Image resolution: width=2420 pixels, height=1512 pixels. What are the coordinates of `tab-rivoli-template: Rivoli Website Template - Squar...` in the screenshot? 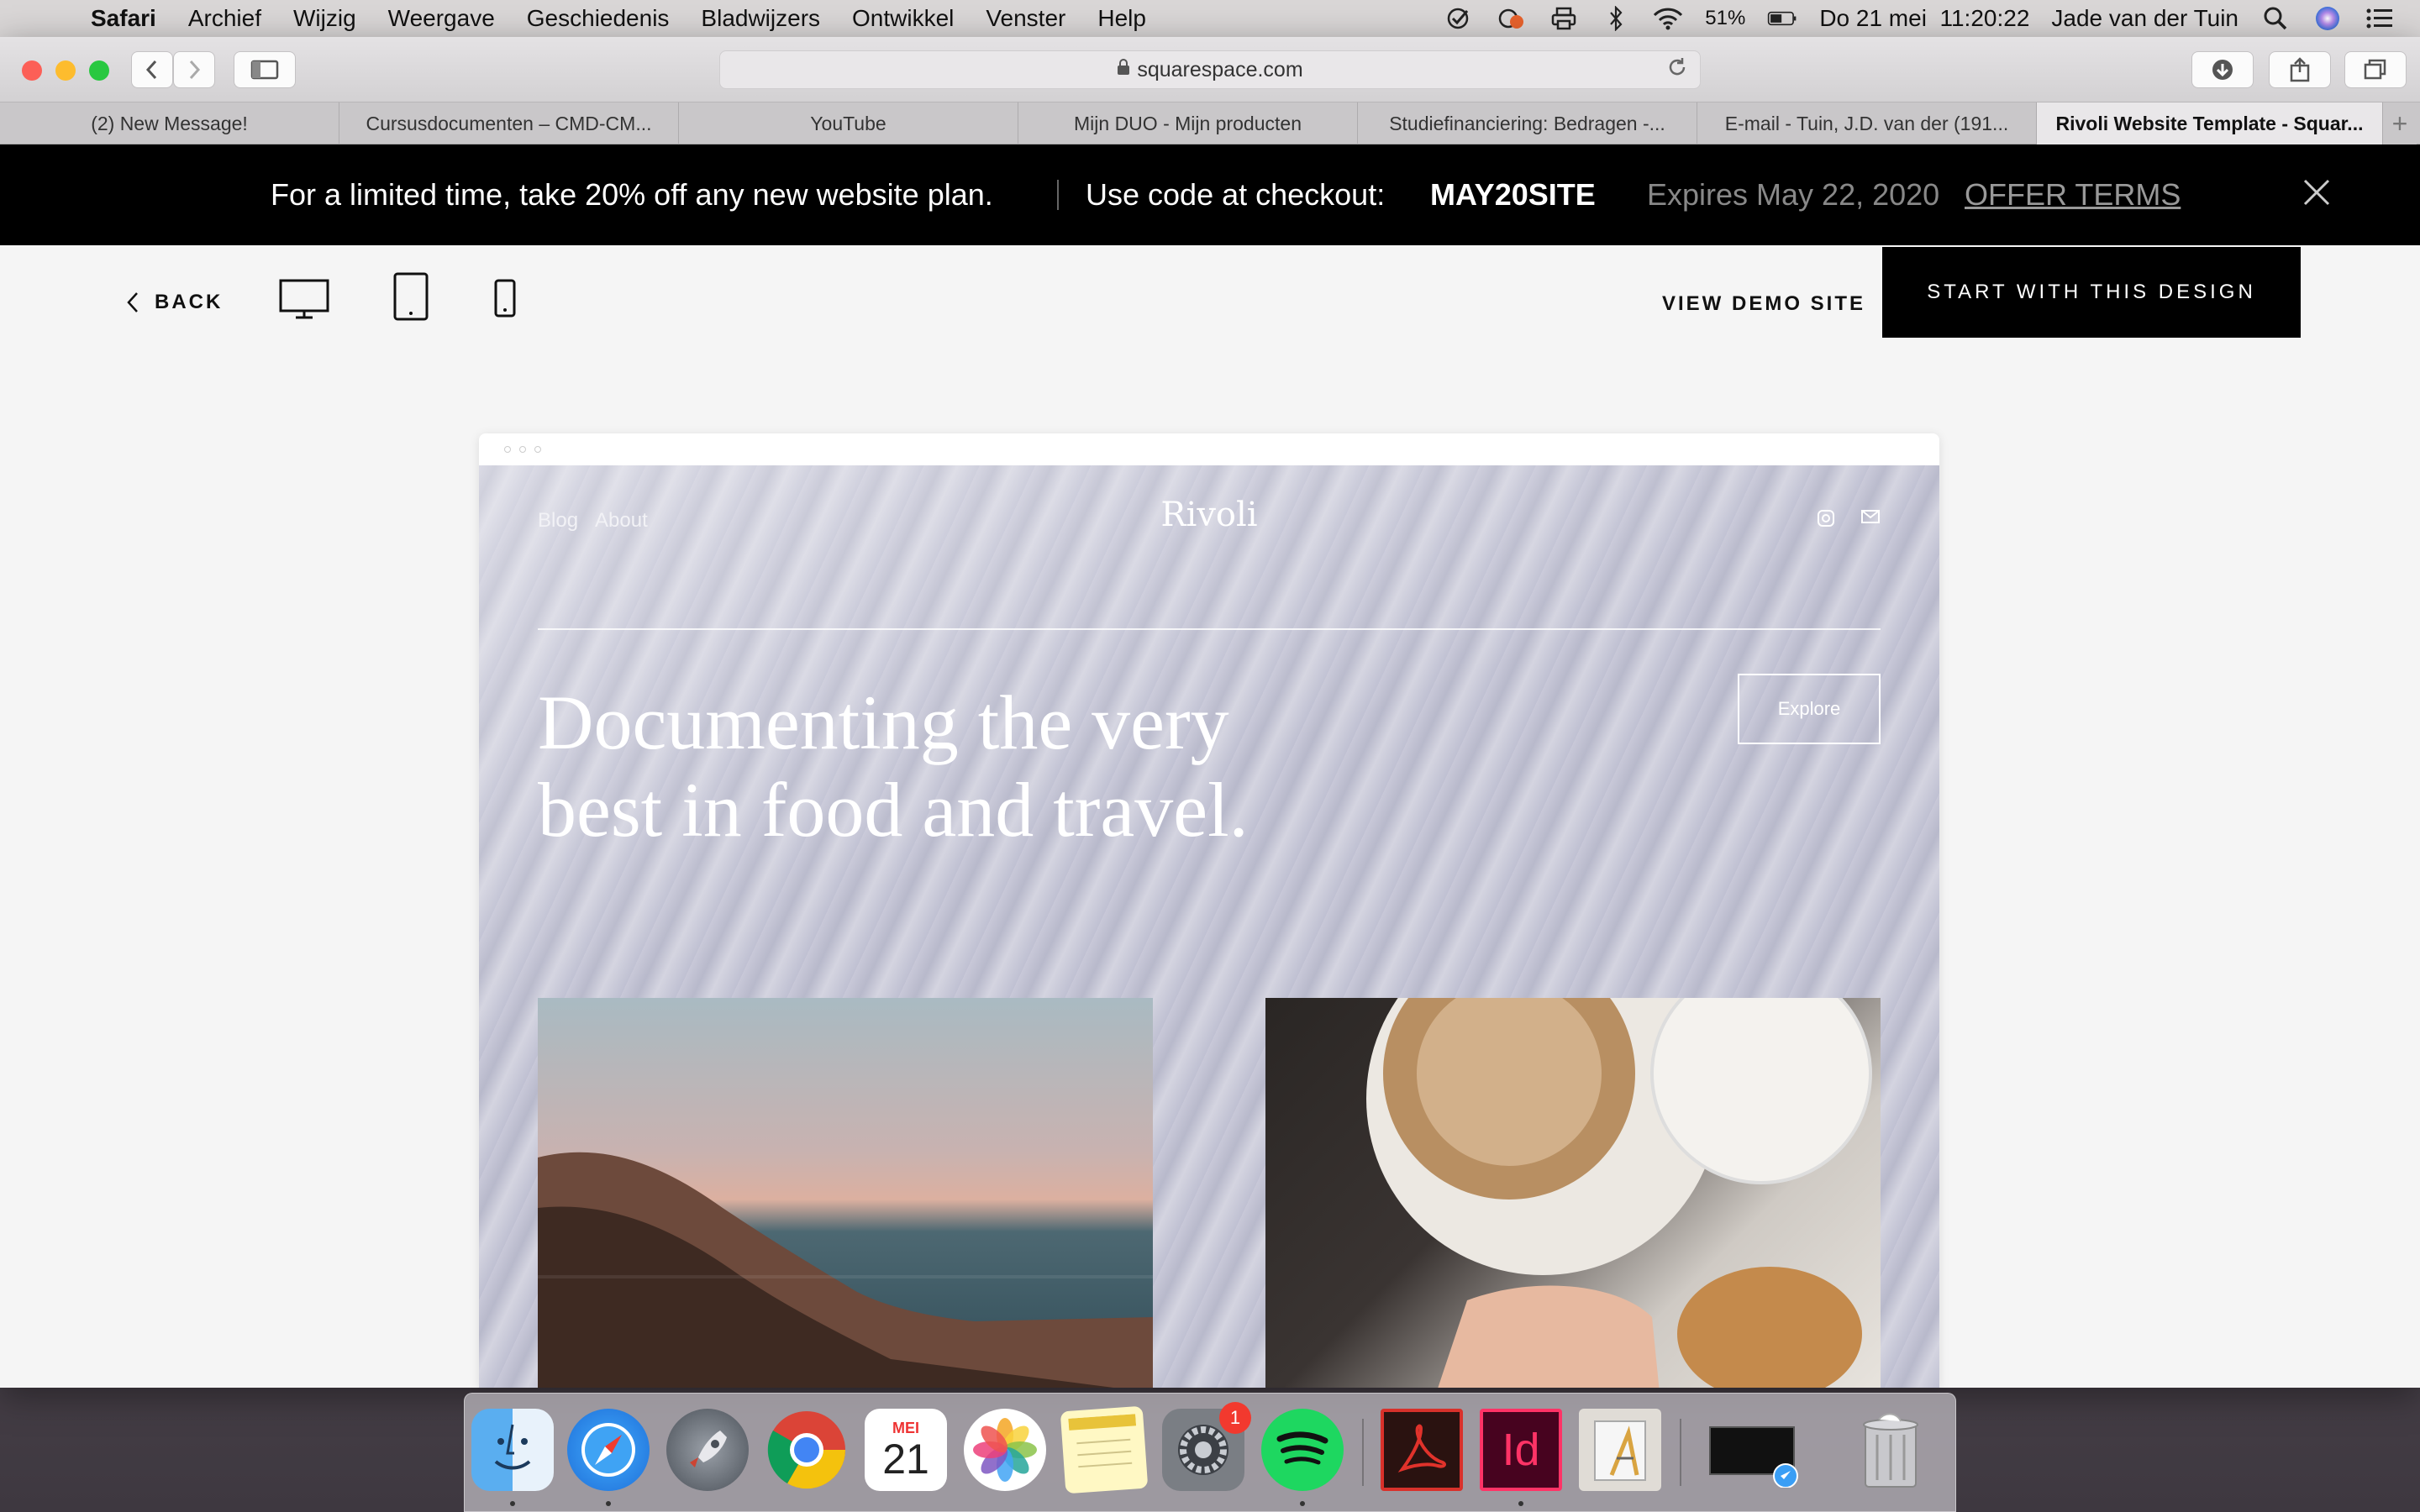 It's located at (2210, 123).